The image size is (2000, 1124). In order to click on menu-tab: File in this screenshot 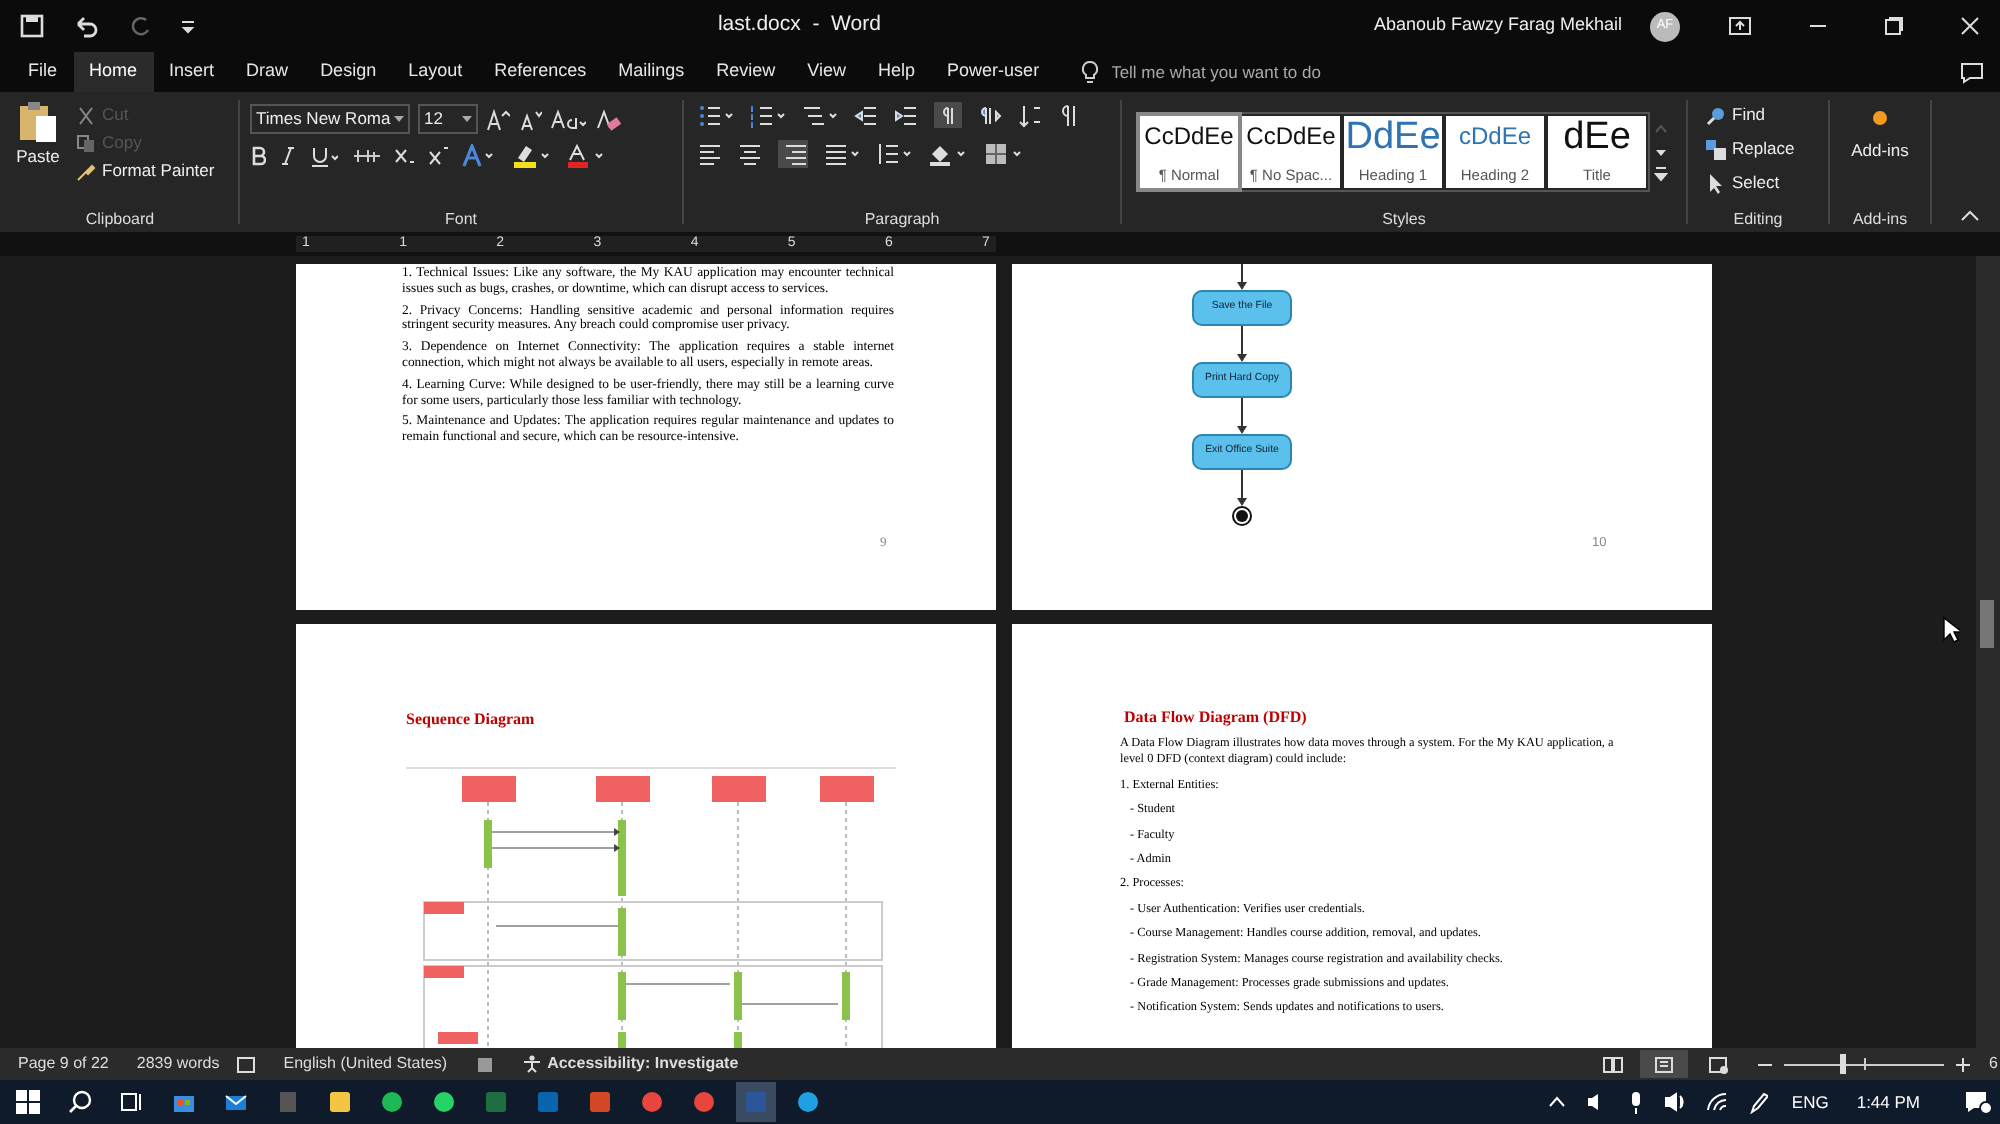, I will do `click(43, 72)`.